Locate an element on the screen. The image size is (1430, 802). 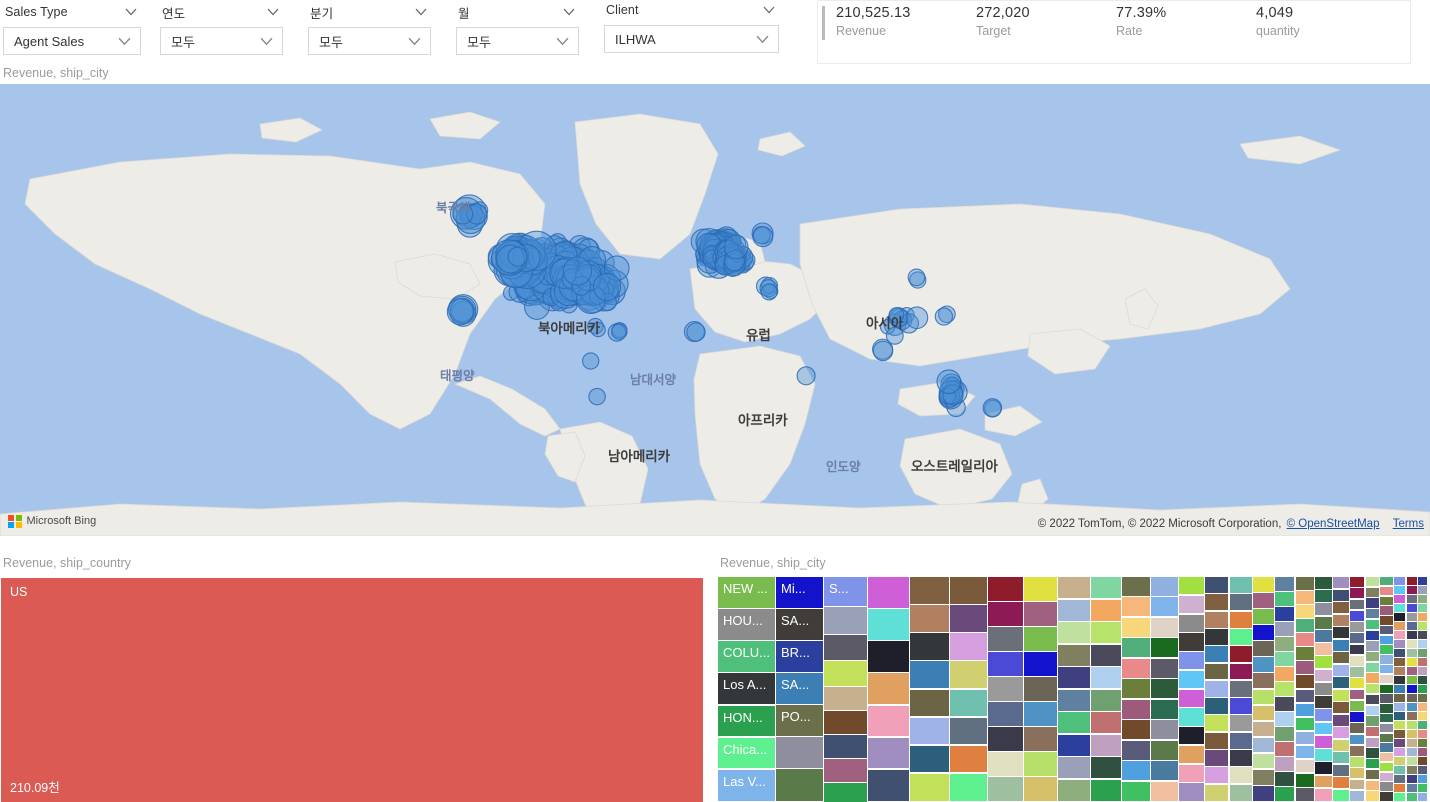
map-terms-link: Terms is located at coordinates (1408, 524).